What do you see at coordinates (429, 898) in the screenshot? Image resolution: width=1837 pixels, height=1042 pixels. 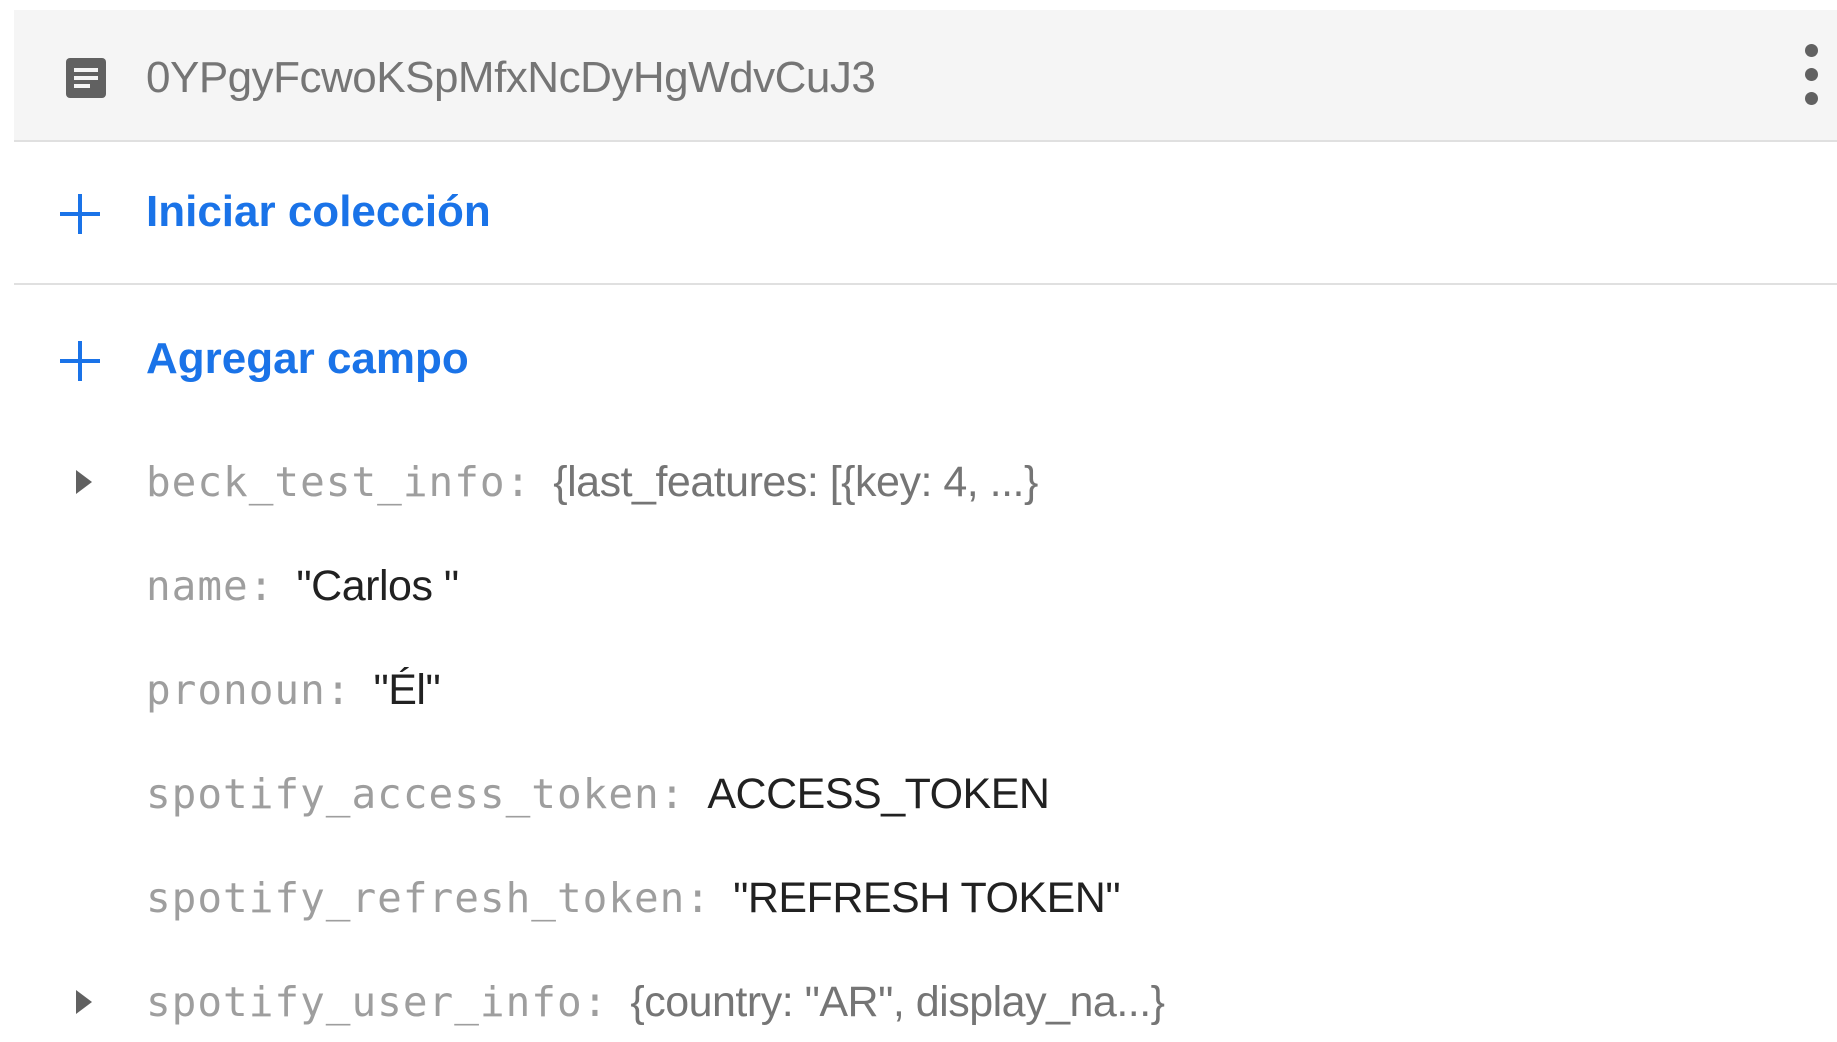 I see `field-key: spotify_refresh_token:` at bounding box center [429, 898].